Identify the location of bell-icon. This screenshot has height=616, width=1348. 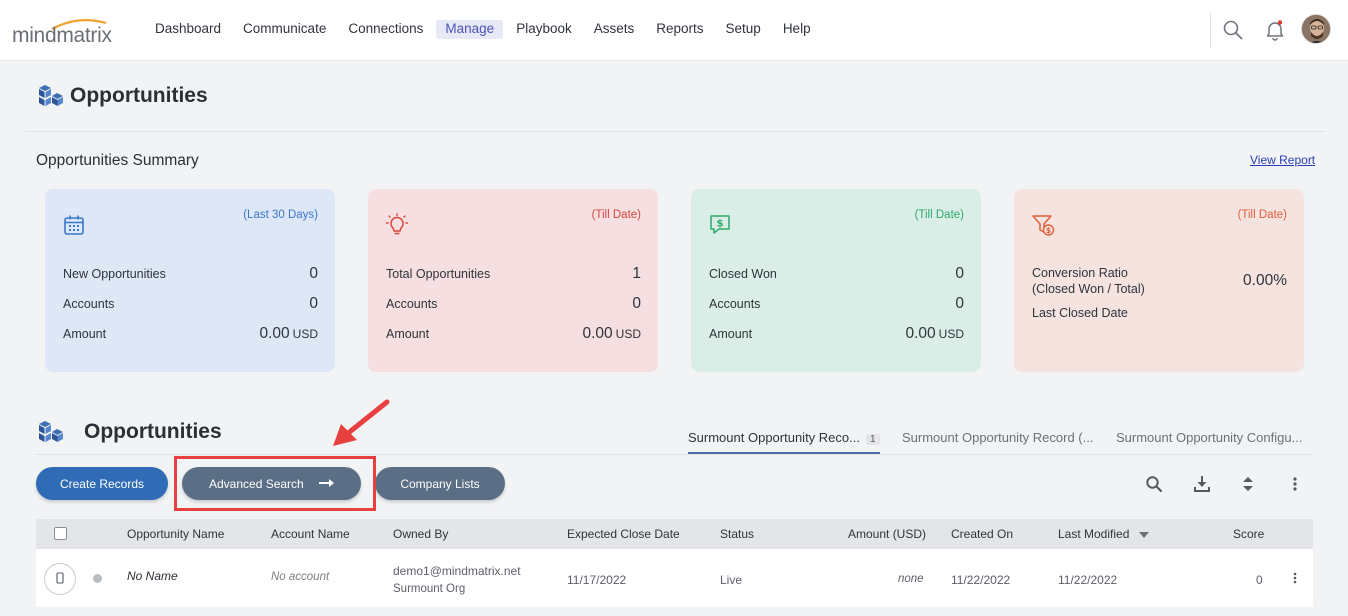
(1275, 30).